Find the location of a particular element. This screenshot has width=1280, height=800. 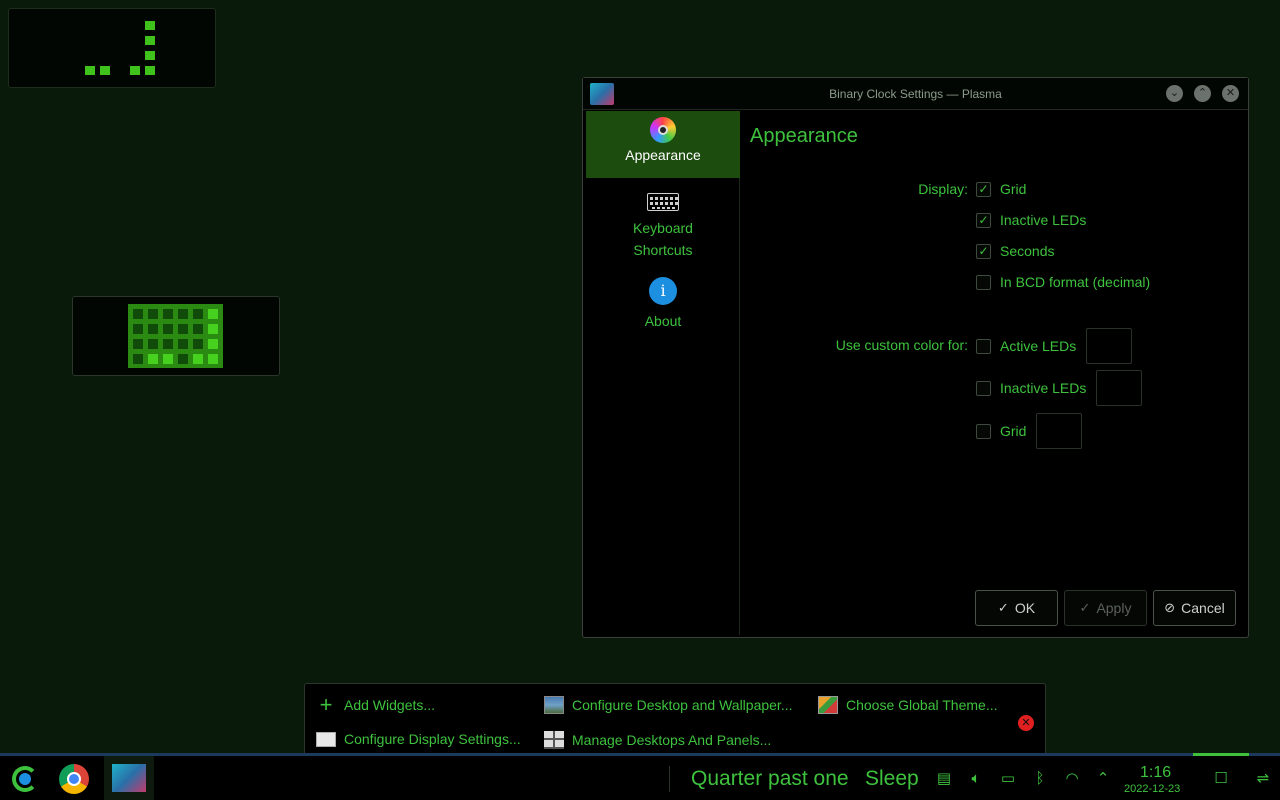

apply-button: ✓ Apply is located at coordinates (1105, 608).